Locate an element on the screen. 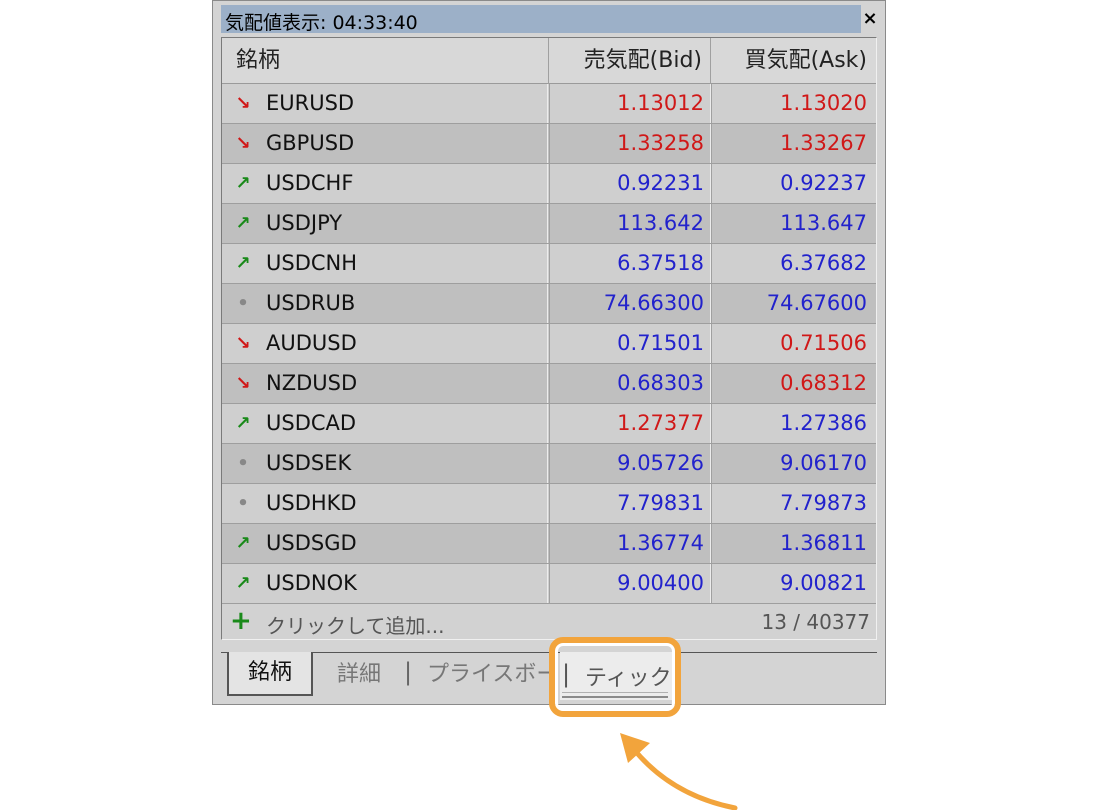 The image size is (1100, 810). tab-price-board: プライスボード is located at coordinates (491, 675).